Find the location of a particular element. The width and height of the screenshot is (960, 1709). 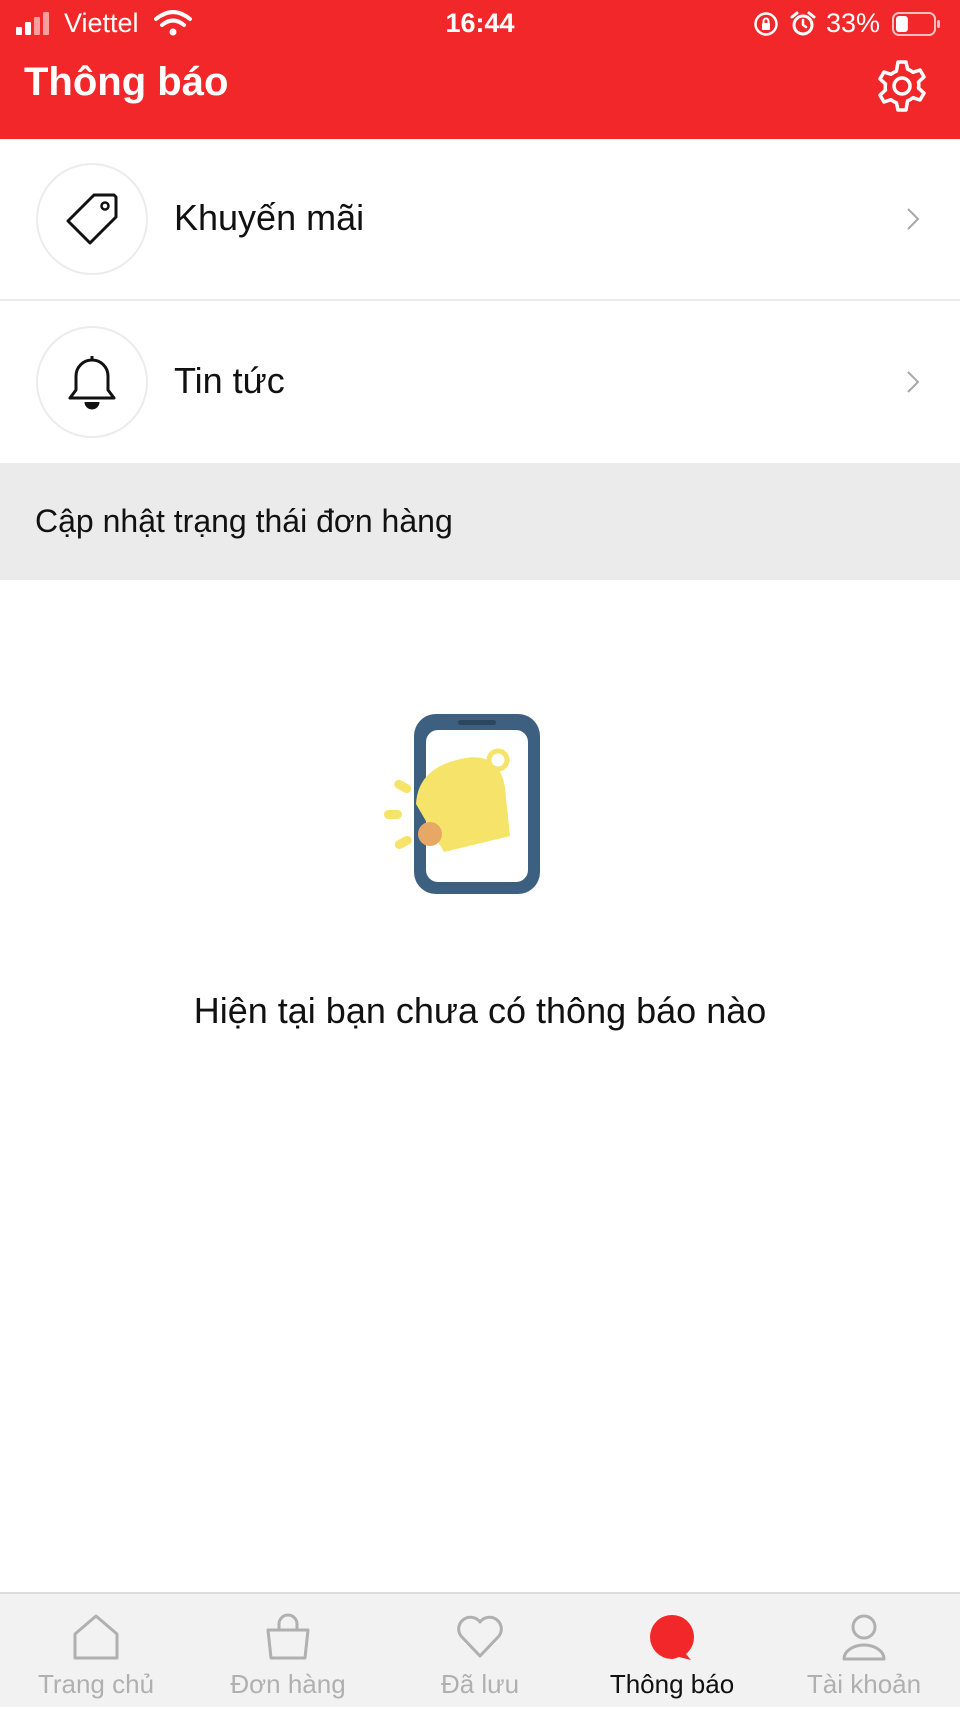

rotation-lock-icon is located at coordinates (766, 24).